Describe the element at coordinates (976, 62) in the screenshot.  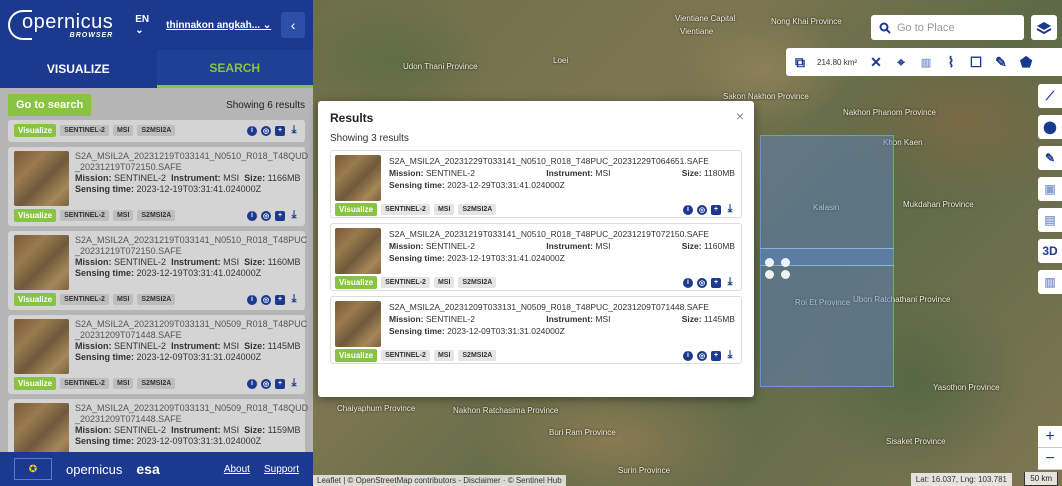
I see `rectangle-icon: ☐` at that location.